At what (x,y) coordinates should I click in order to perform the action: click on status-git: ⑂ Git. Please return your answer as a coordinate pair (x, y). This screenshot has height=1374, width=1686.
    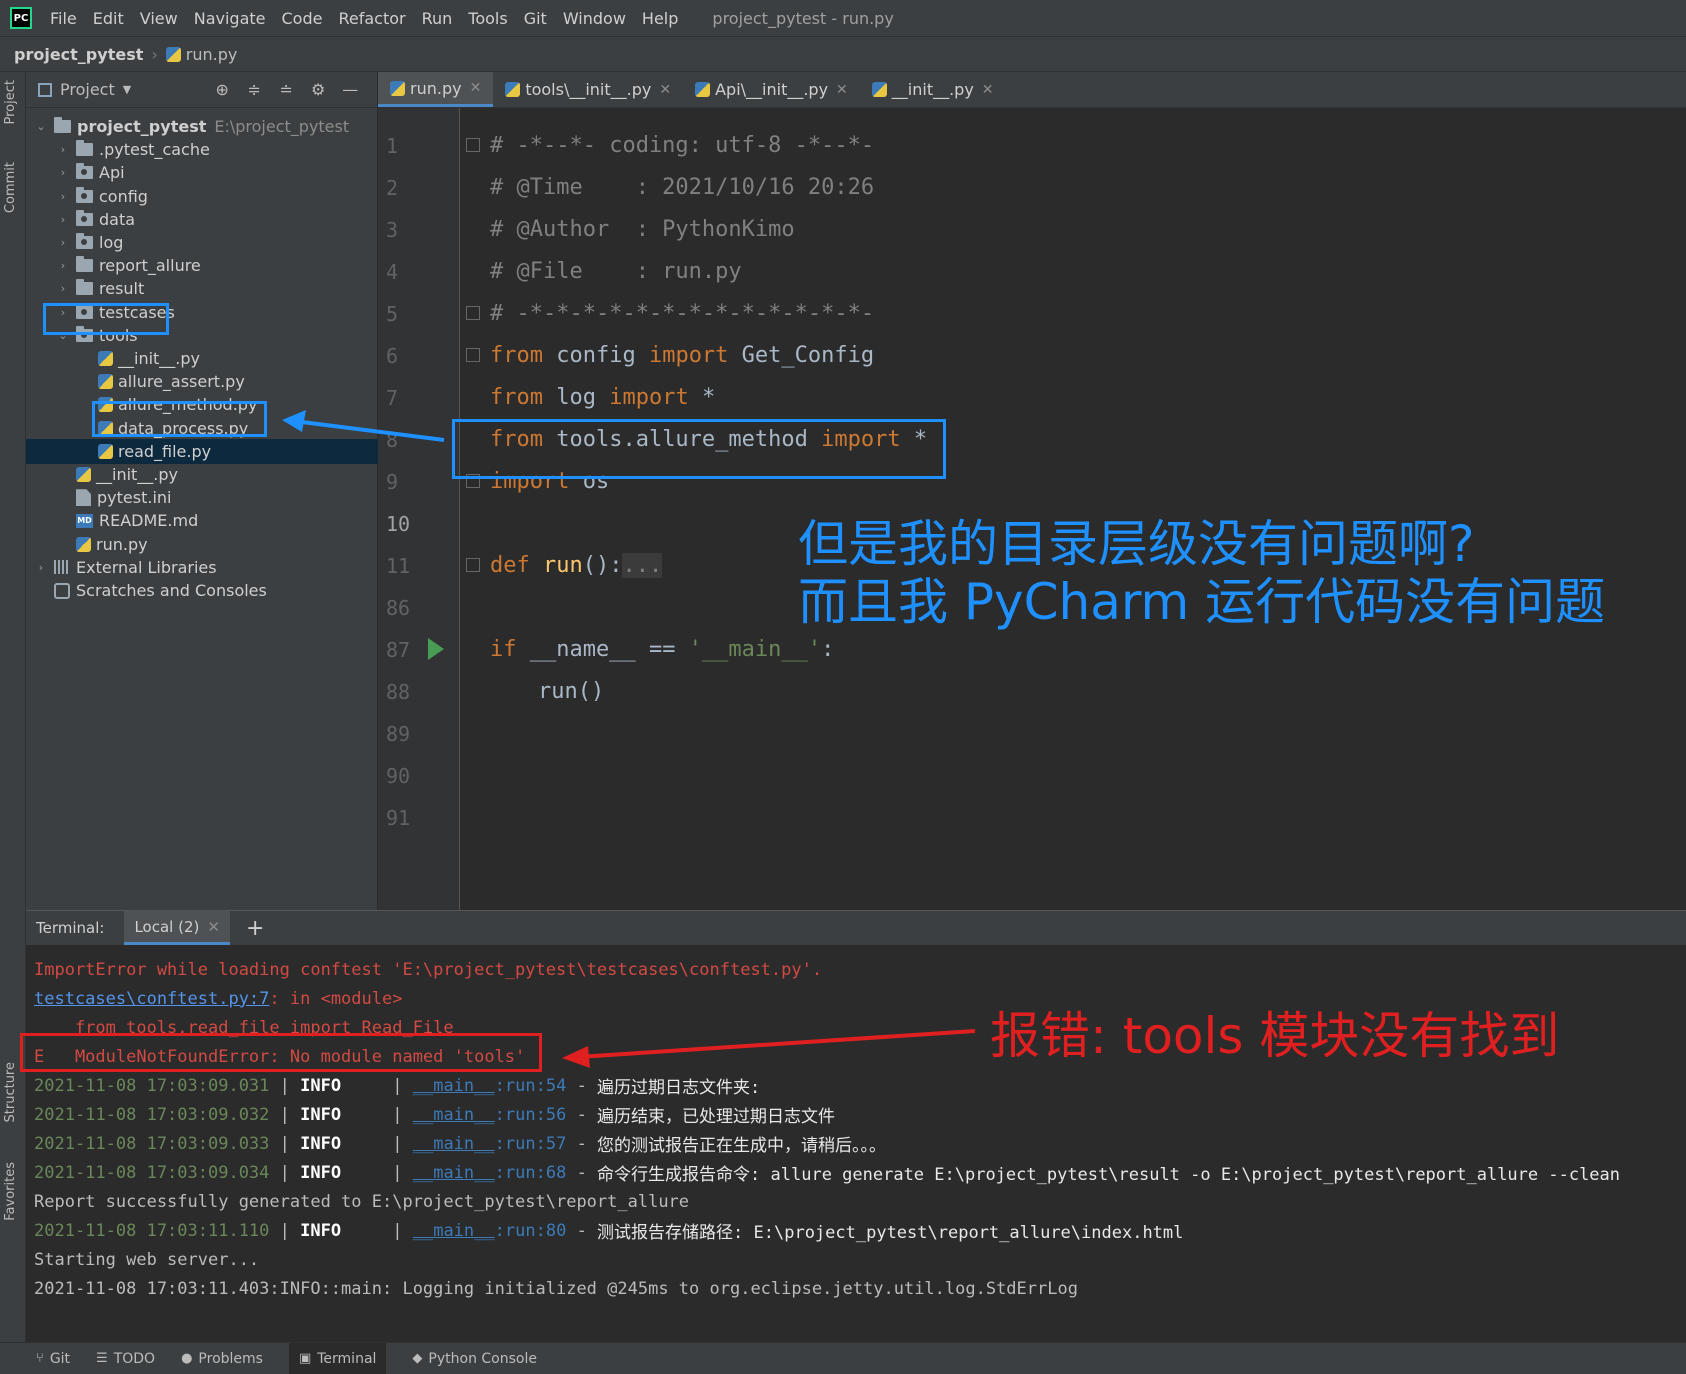
    Looking at the image, I should click on (53, 1358).